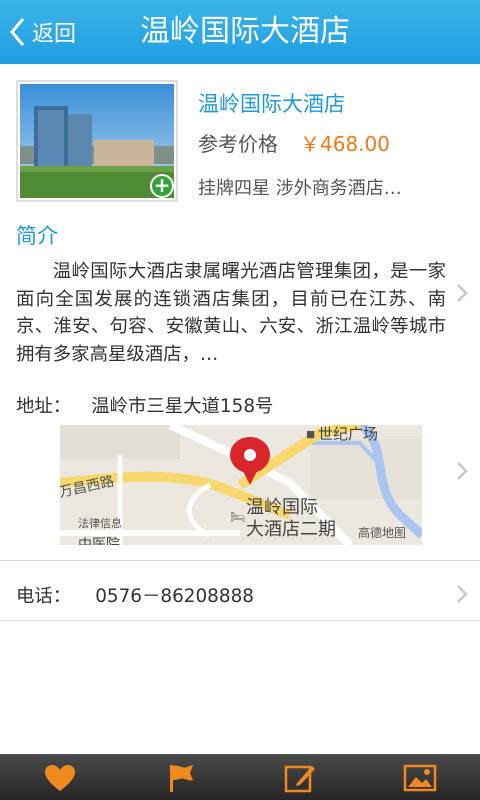 The width and height of the screenshot is (480, 800). Describe the element at coordinates (44, 406) in the screenshot. I see `address-label: 地址：` at that location.